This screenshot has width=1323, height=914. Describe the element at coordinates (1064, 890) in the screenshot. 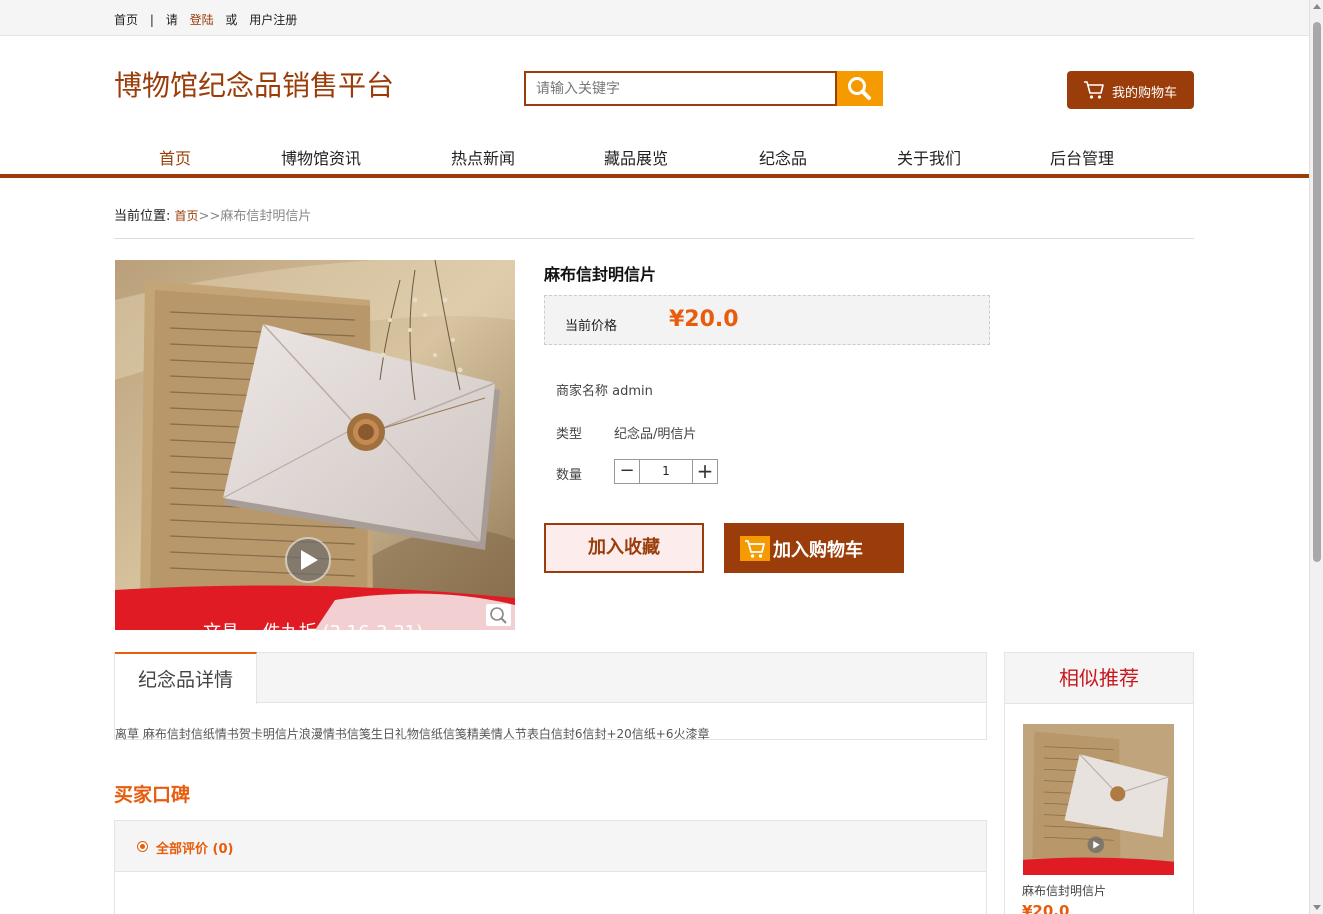

I see `similar-product-name: 麻布信封明信片` at that location.